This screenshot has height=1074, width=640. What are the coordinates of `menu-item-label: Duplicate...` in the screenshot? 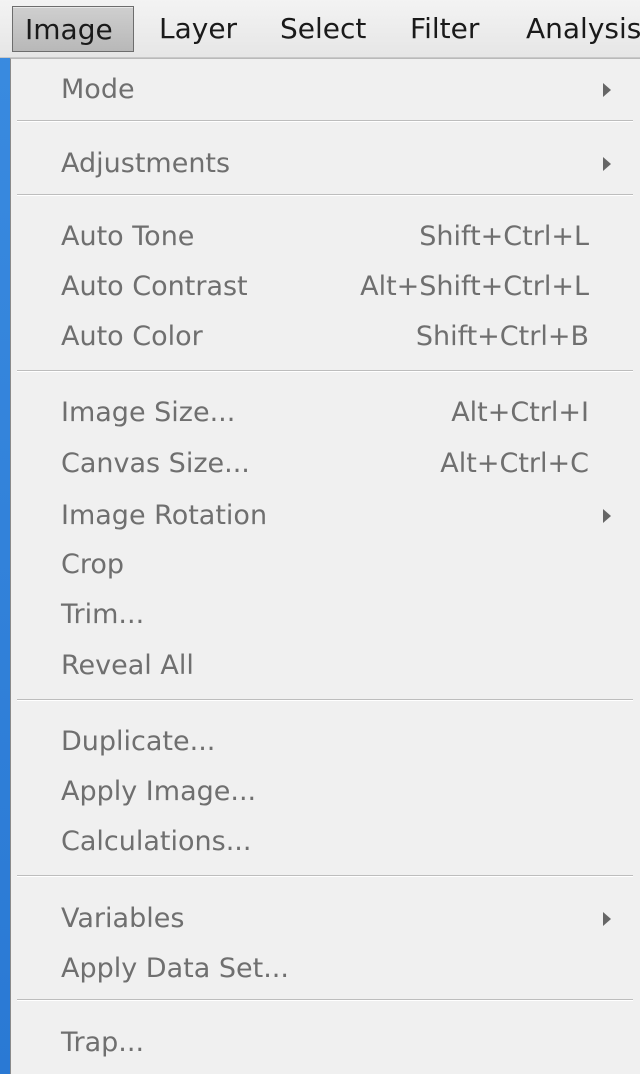 It's located at (138, 741).